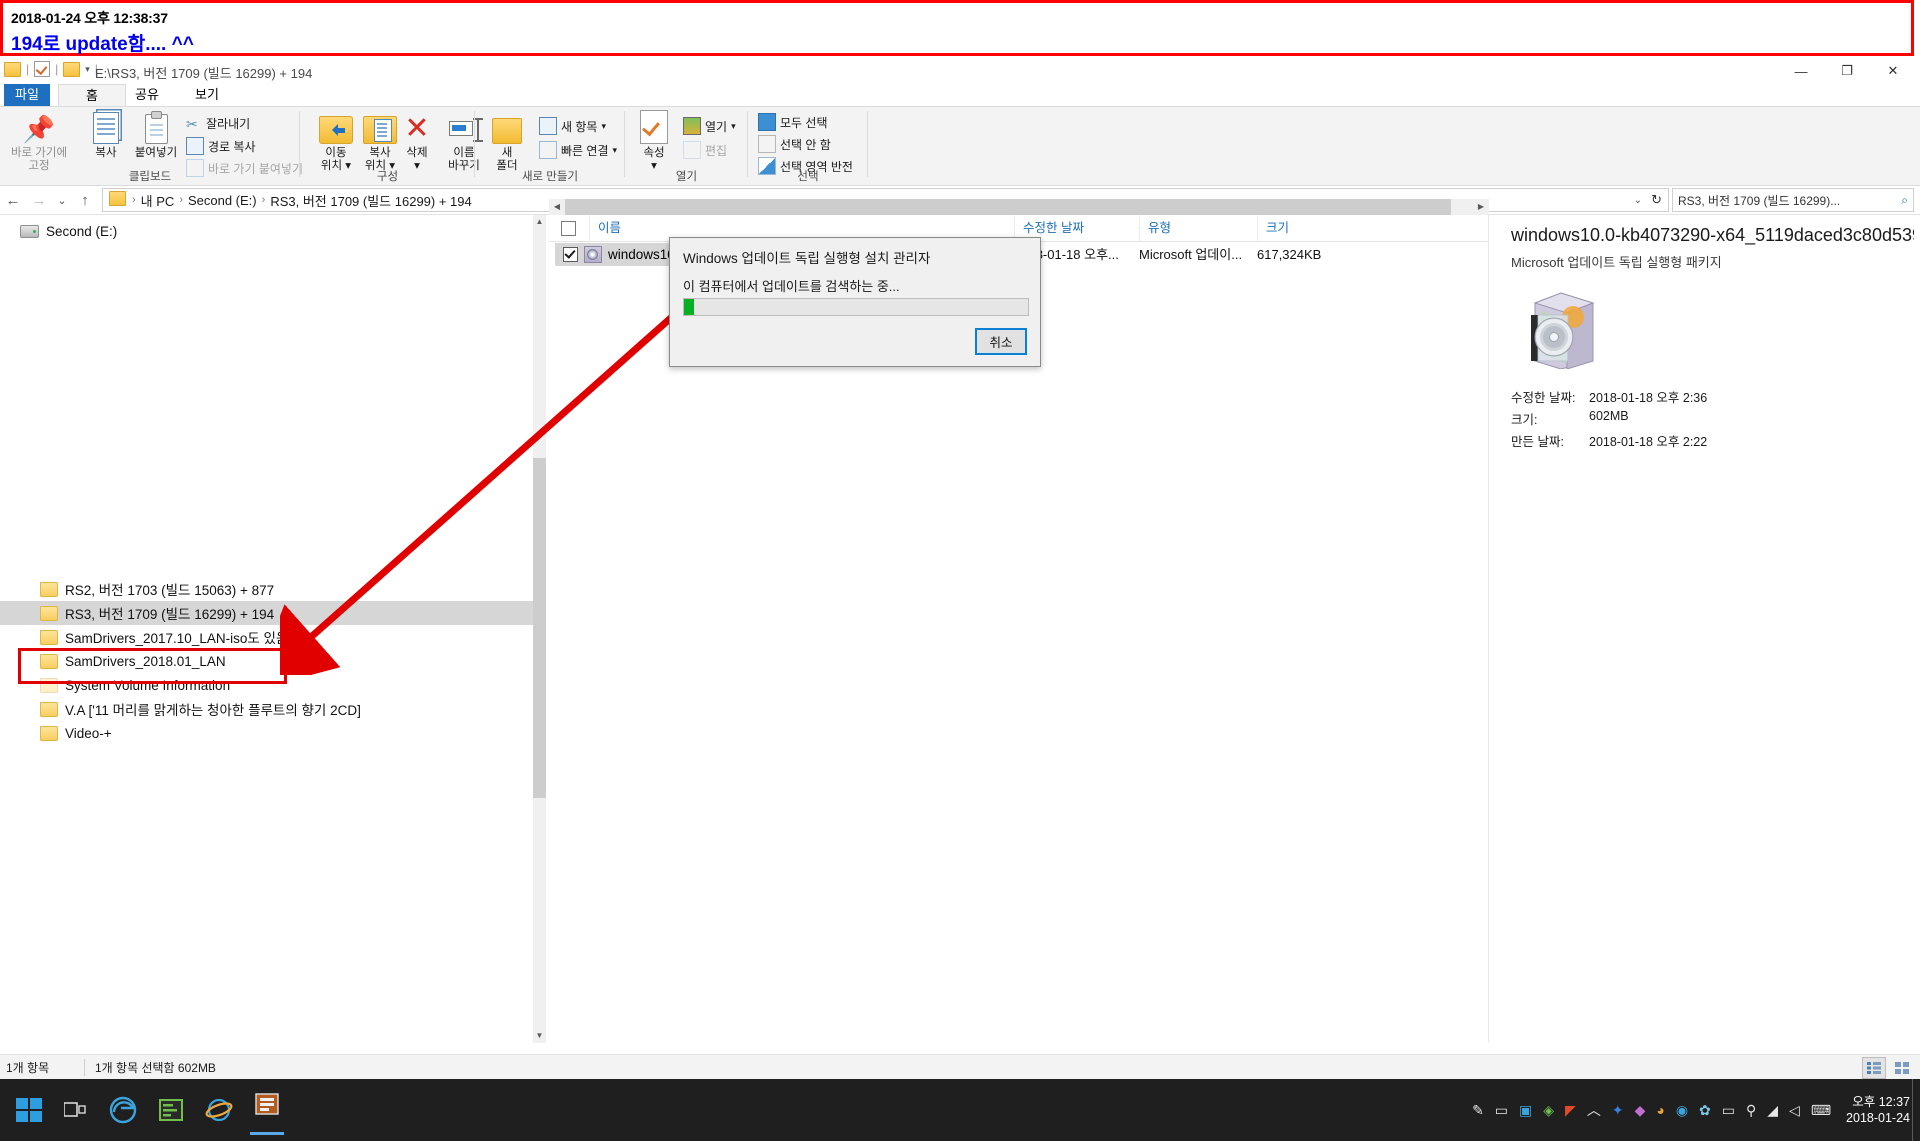  I want to click on paste-button: 붙여넣기, so click(156, 135).